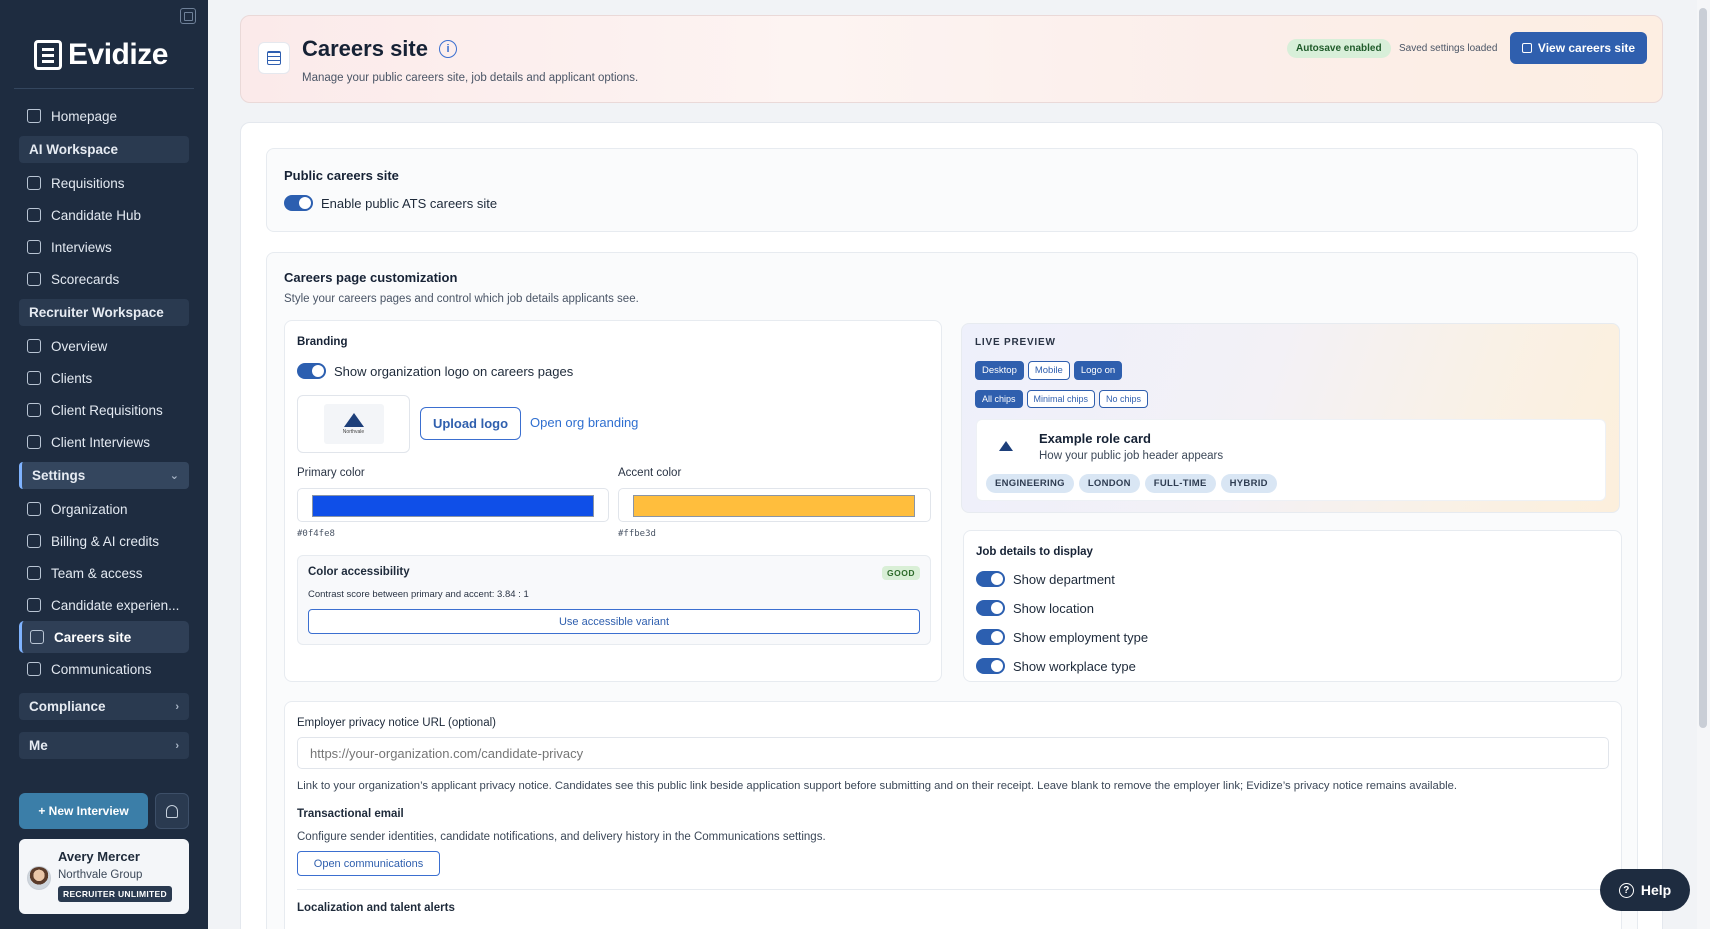  Describe the element at coordinates (104, 279) in the screenshot. I see `sidebar-item-scorecards: Scorecards` at that location.